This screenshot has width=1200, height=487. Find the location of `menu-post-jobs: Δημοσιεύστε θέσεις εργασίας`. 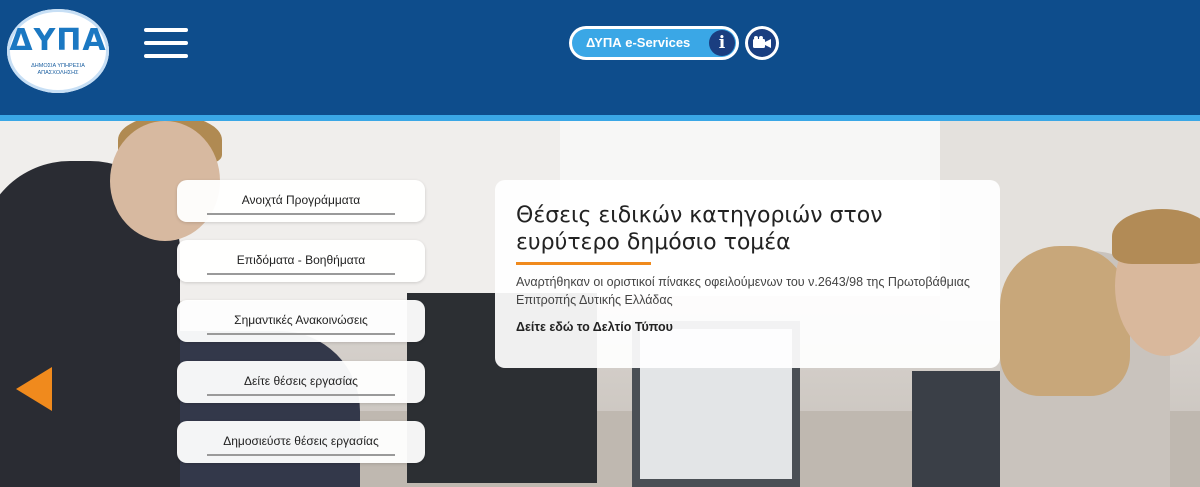

menu-post-jobs: Δημοσιεύστε θέσεις εργασίας is located at coordinates (301, 442).